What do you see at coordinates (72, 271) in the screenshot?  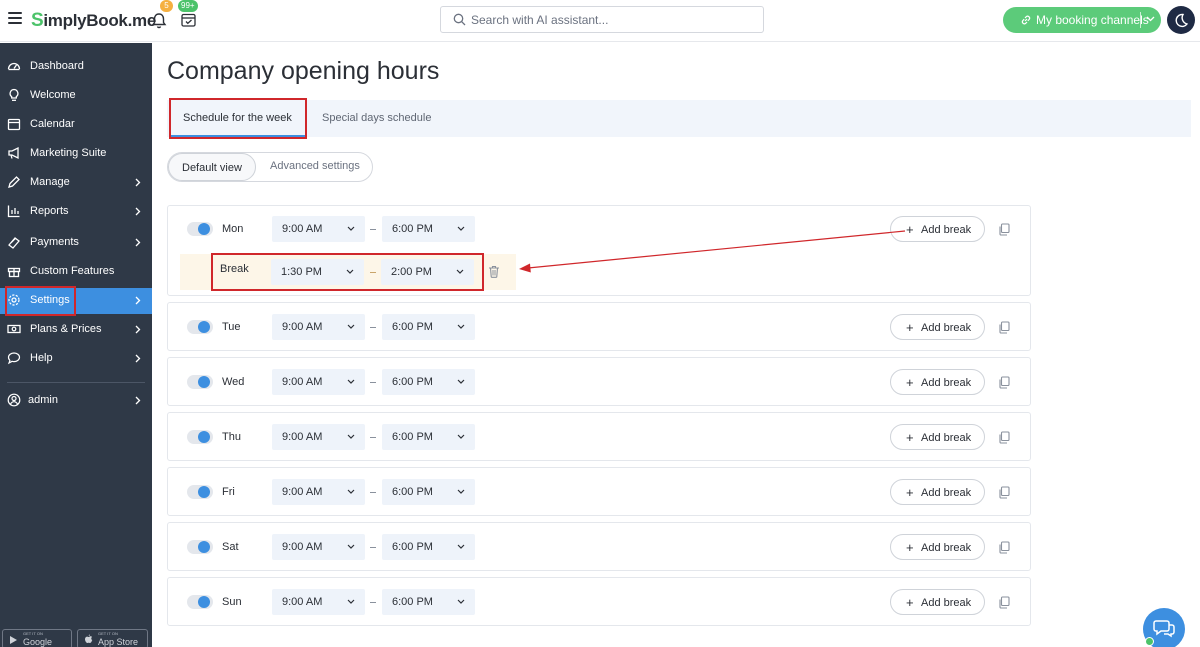 I see `sidebar-item-label: Custom Features` at bounding box center [72, 271].